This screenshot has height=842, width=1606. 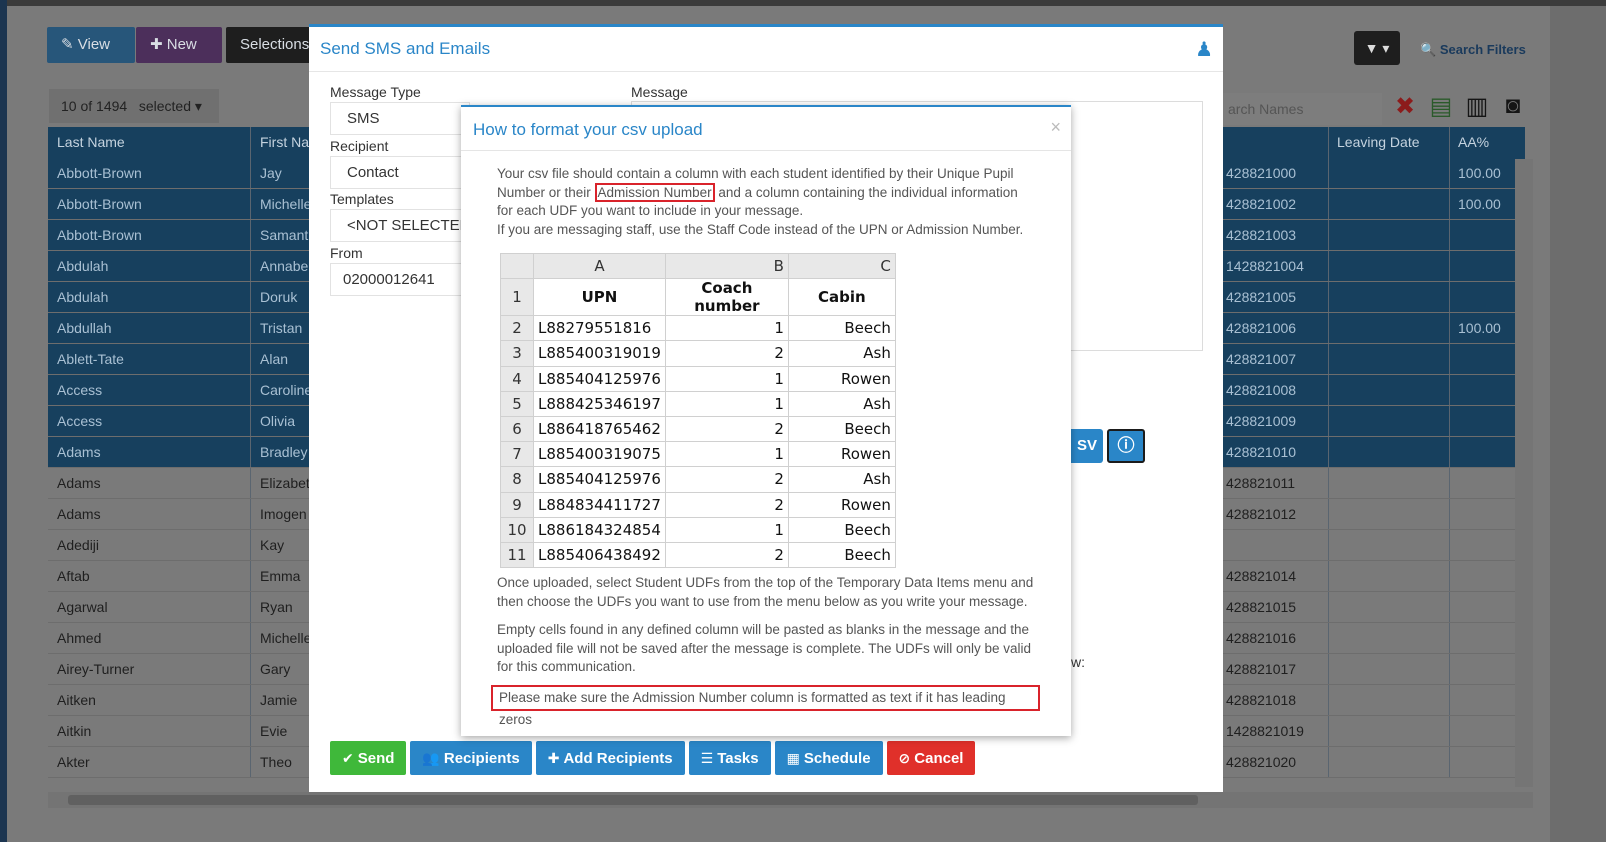 What do you see at coordinates (1459, 106) in the screenshot?
I see `toolbar-icons: ✖ ▤ ▥ ◙` at bounding box center [1459, 106].